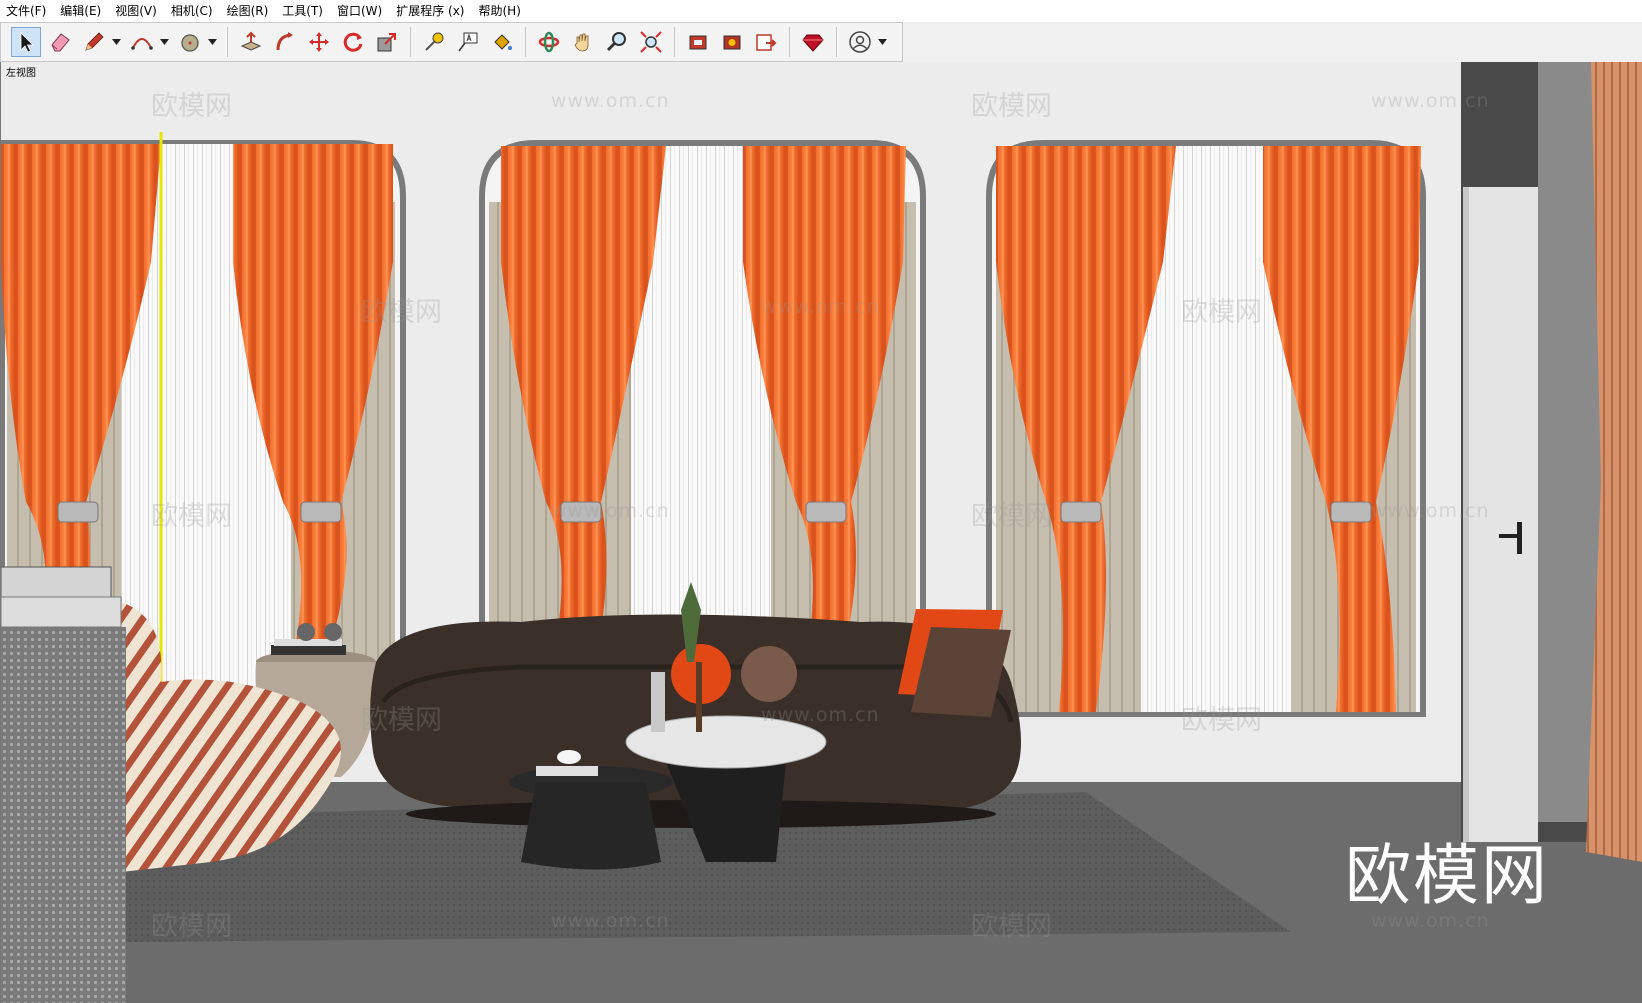  What do you see at coordinates (451, 42) in the screenshot?
I see `main-toolbar` at bounding box center [451, 42].